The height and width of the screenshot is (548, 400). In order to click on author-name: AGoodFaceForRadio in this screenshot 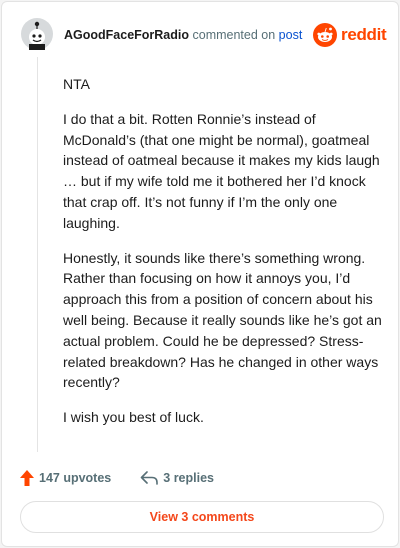, I will do `click(126, 35)`.